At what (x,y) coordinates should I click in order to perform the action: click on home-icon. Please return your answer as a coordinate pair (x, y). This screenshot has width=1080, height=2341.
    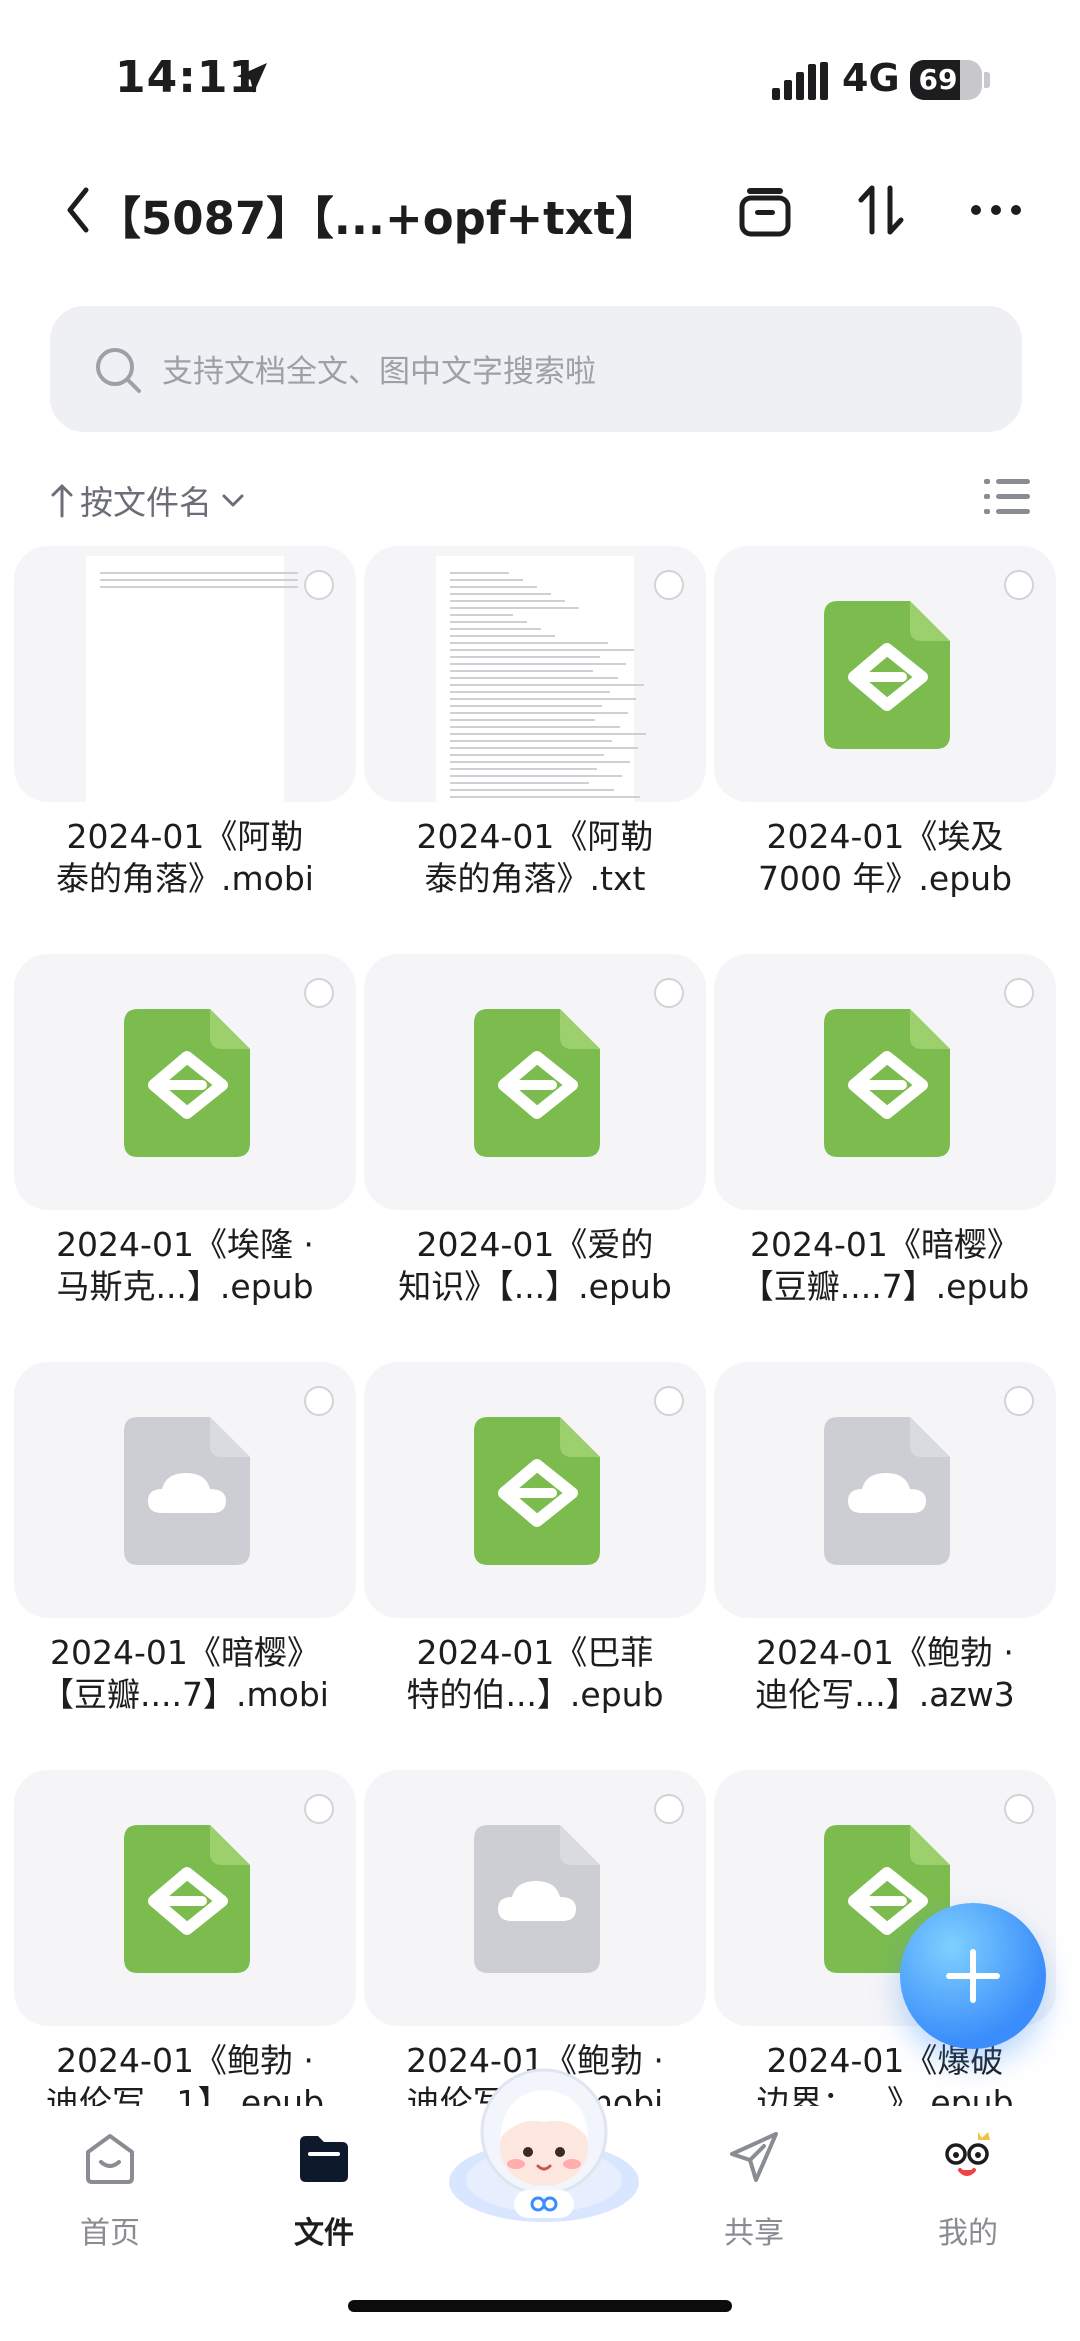
    Looking at the image, I should click on (110, 2159).